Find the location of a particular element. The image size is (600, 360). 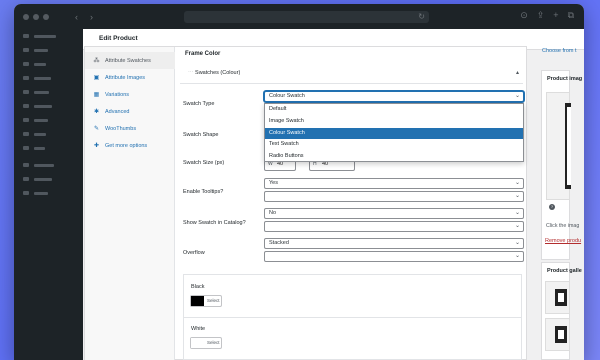

browser-tools: ⊙ ⇪ + ⧉ is located at coordinates (547, 15).